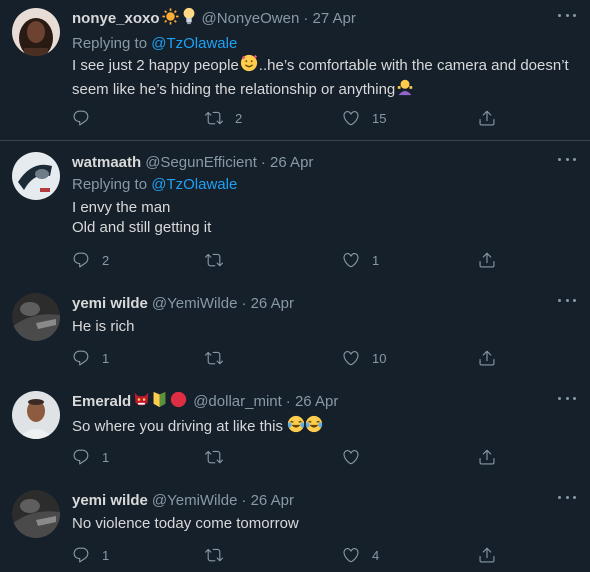 The image size is (590, 572). Describe the element at coordinates (159, 401) in the screenshot. I see `beginner-emoji` at that location.